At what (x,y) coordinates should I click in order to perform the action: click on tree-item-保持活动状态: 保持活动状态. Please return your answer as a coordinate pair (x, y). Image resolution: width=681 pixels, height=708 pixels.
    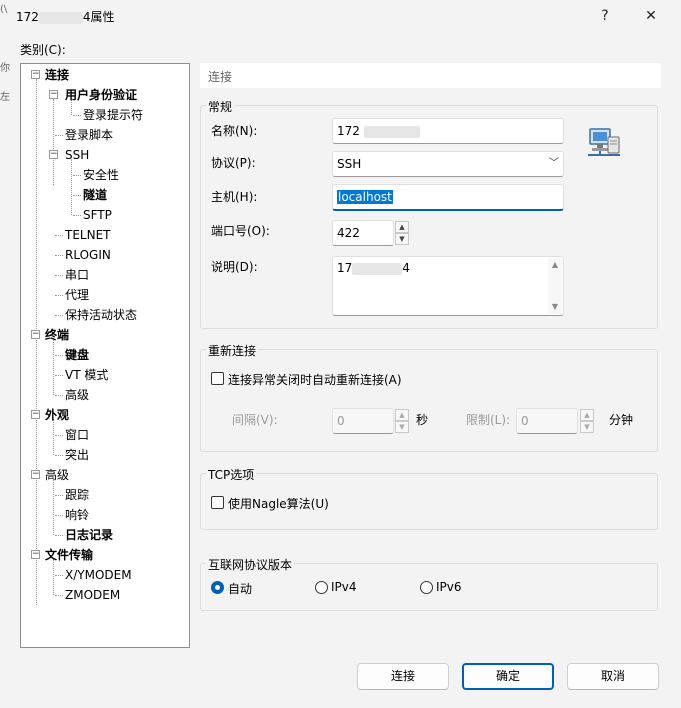
    Looking at the image, I should click on (101, 315).